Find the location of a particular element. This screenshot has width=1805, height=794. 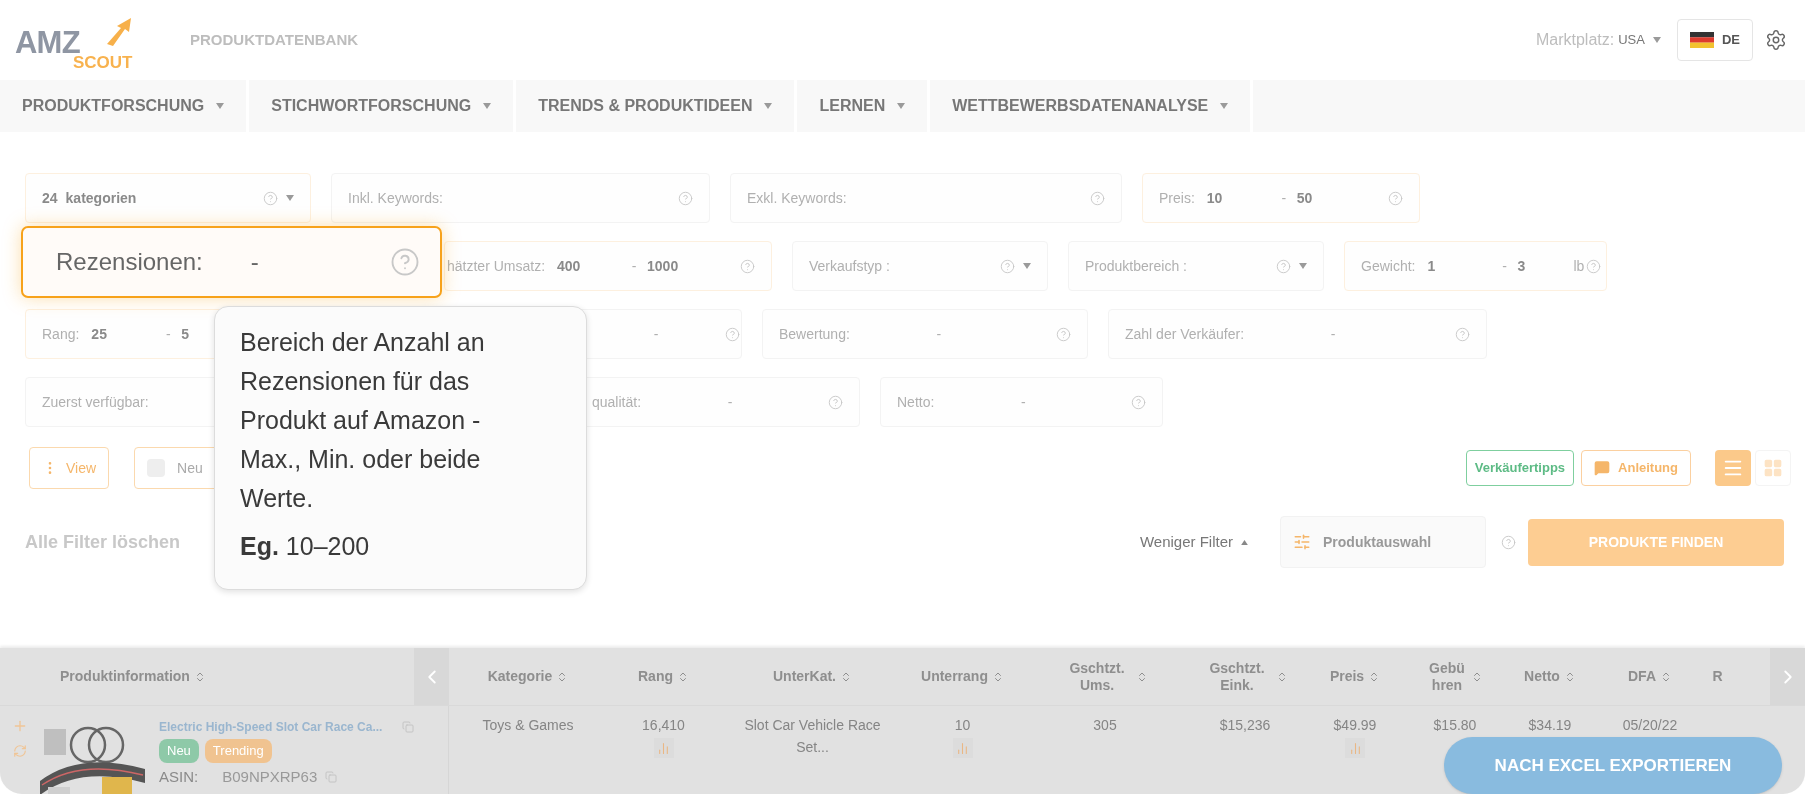

product-tag: Neu is located at coordinates (179, 751).